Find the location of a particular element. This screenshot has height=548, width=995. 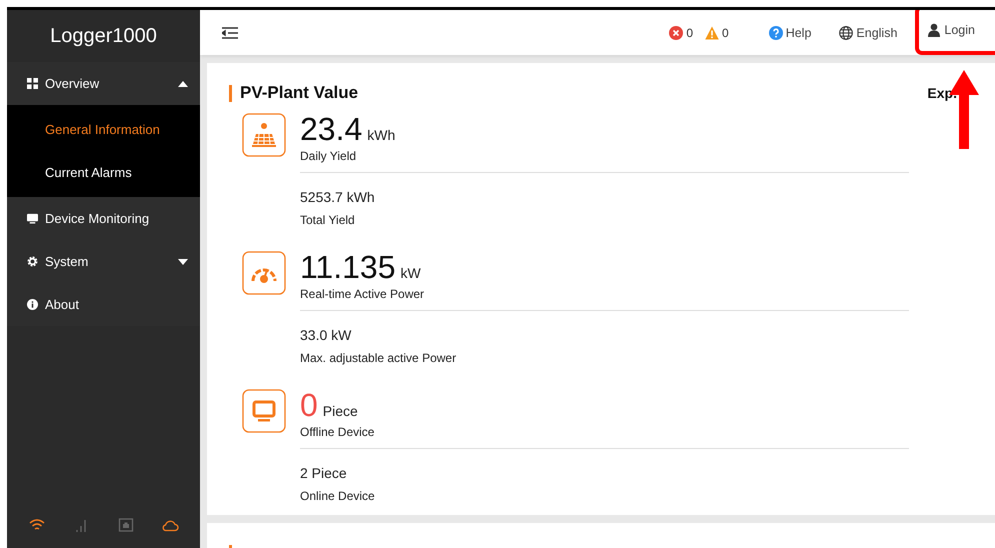

metric-value: 33.0 kW is located at coordinates (326, 335).